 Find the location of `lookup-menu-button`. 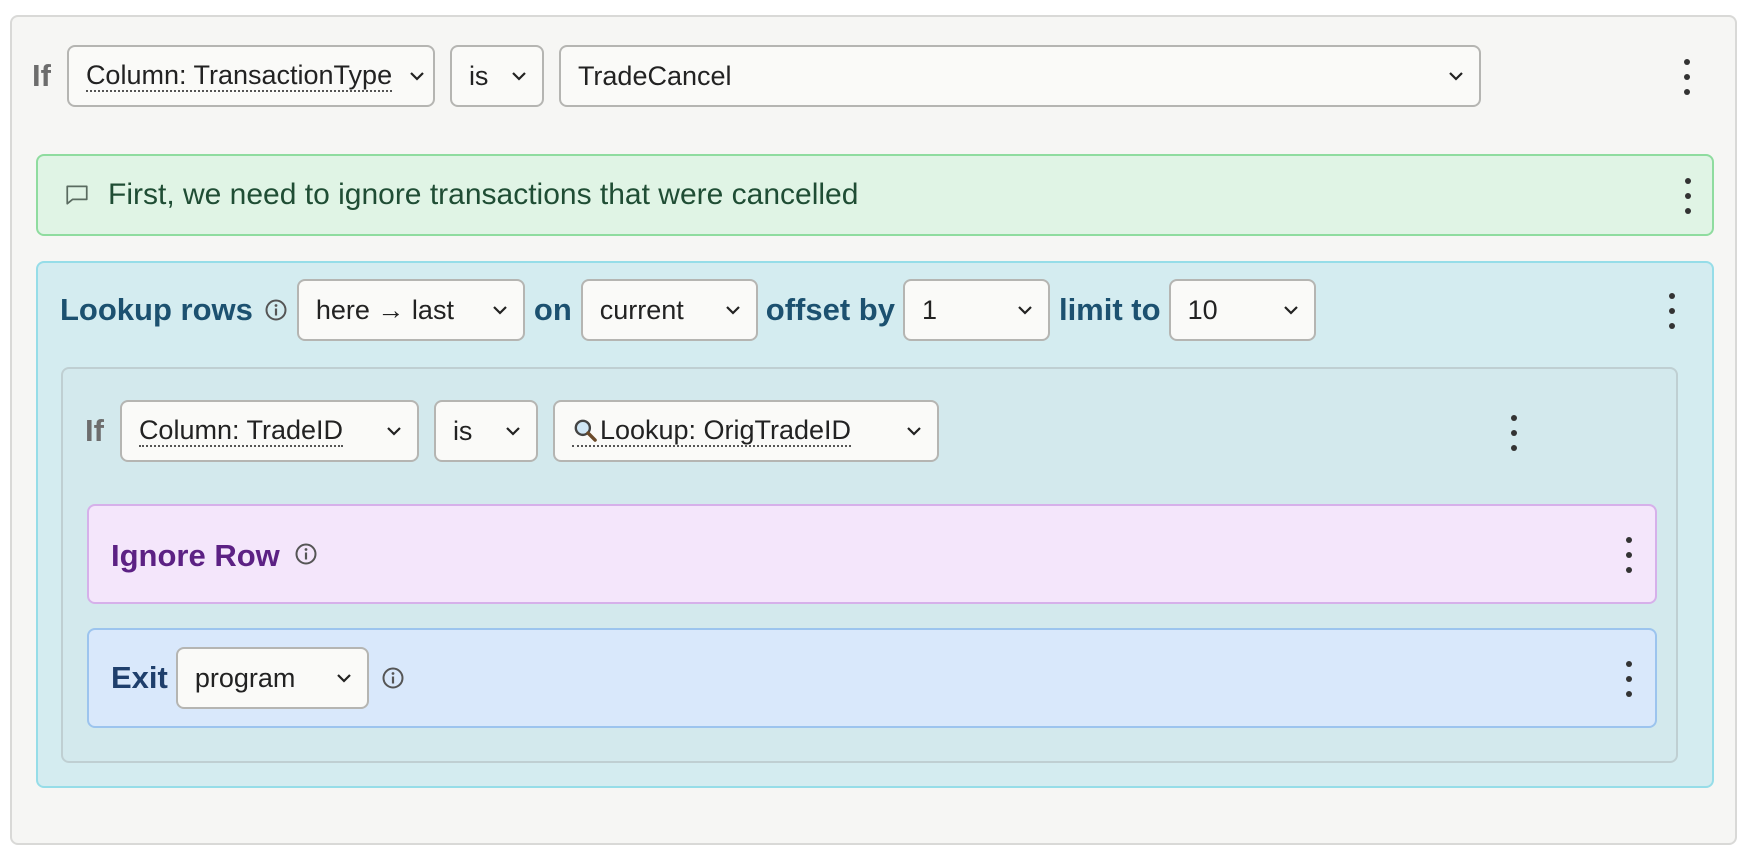

lookup-menu-button is located at coordinates (1672, 311).